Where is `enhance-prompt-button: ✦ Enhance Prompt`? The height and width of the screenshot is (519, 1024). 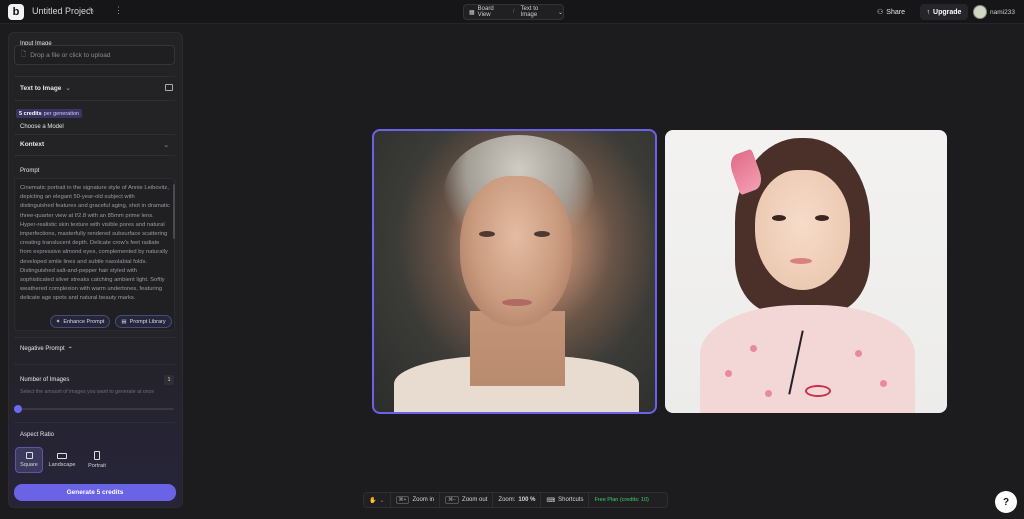 enhance-prompt-button: ✦ Enhance Prompt is located at coordinates (80, 321).